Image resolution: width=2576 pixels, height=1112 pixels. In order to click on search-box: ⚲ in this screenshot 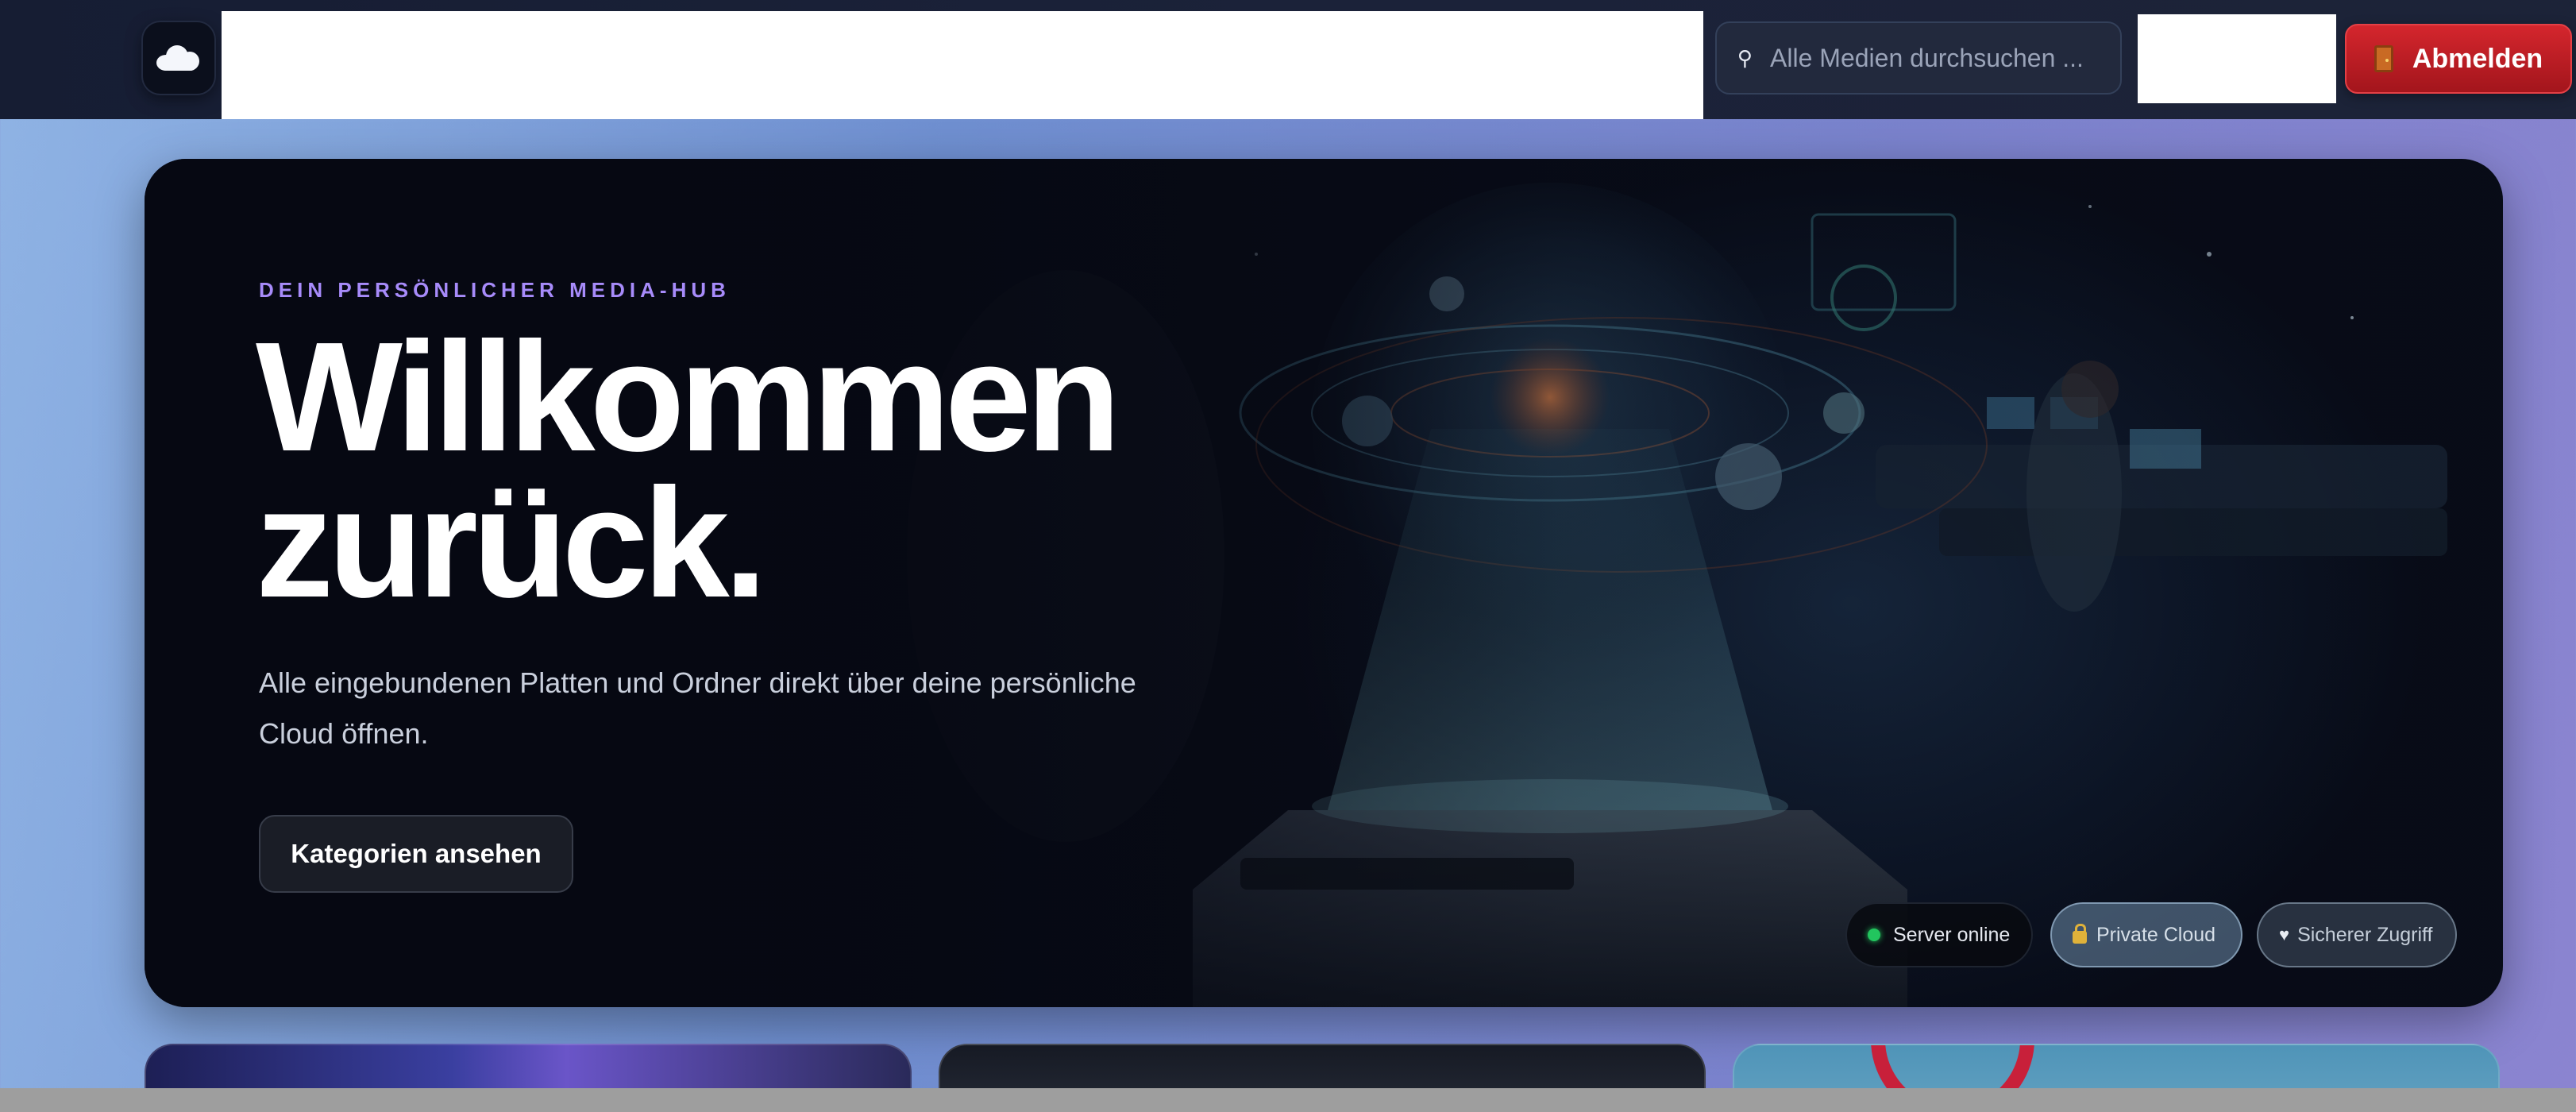, I will do `click(1918, 58)`.